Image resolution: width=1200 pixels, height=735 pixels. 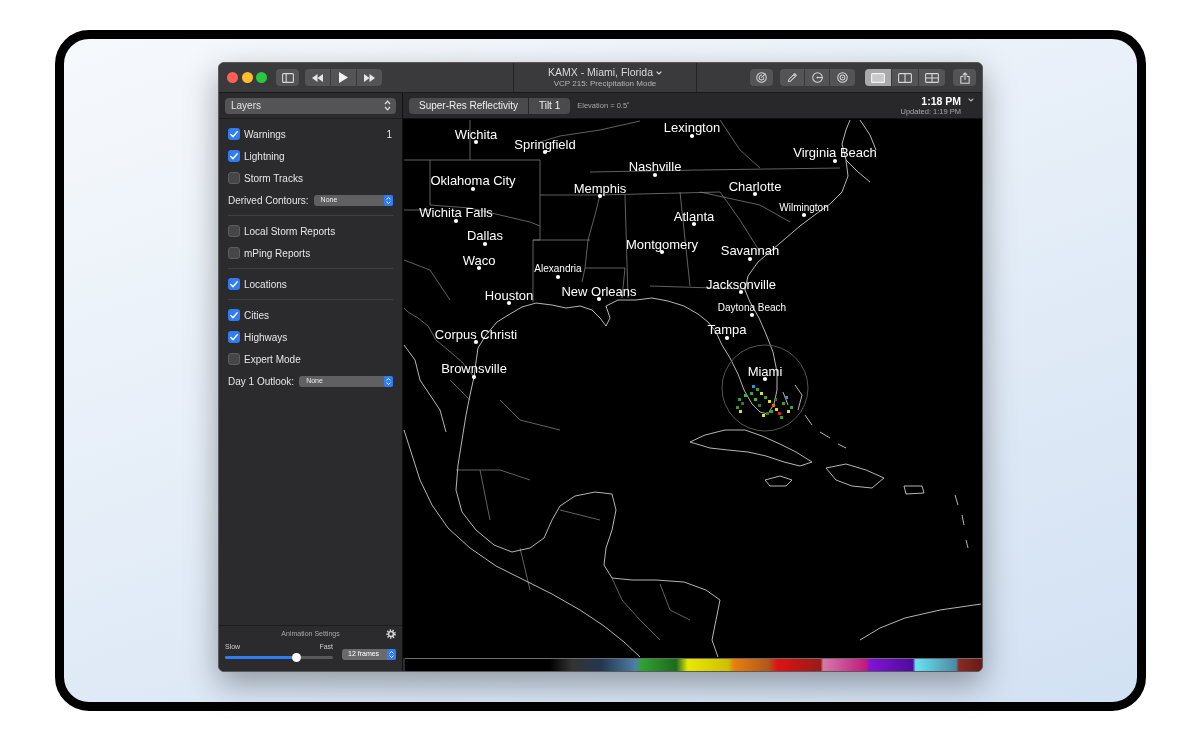 I want to click on city-label: Tampa, so click(x=727, y=329).